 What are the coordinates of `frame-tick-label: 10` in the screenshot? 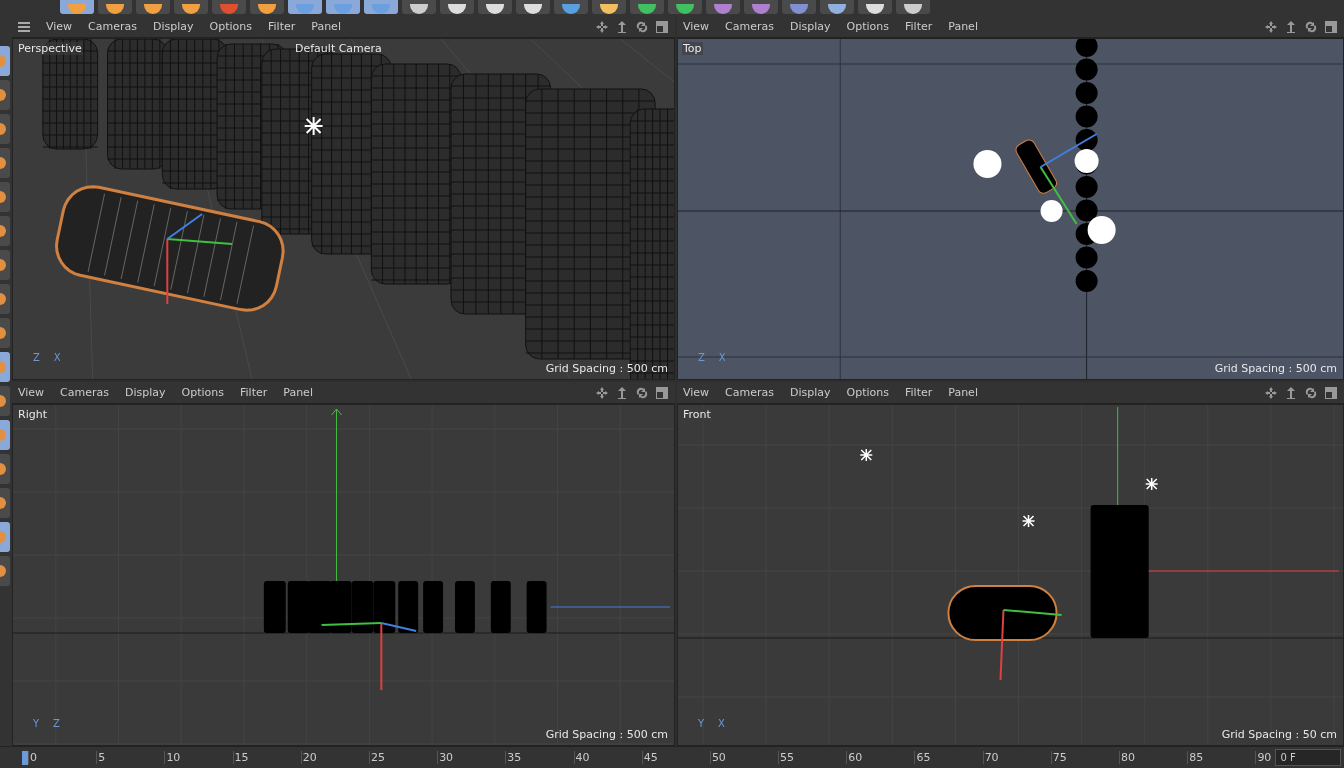 It's located at (198, 757).